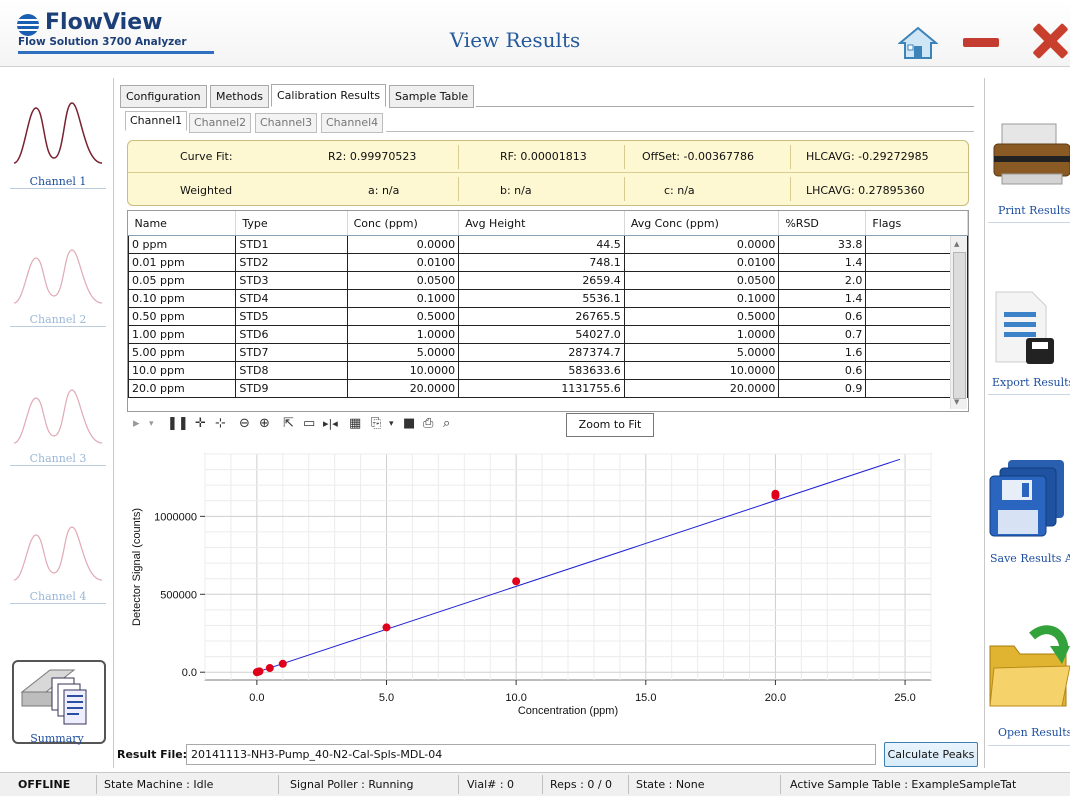 This screenshot has width=1070, height=796. I want to click on calculate-peaks-button: Calculate Peaks, so click(931, 754).